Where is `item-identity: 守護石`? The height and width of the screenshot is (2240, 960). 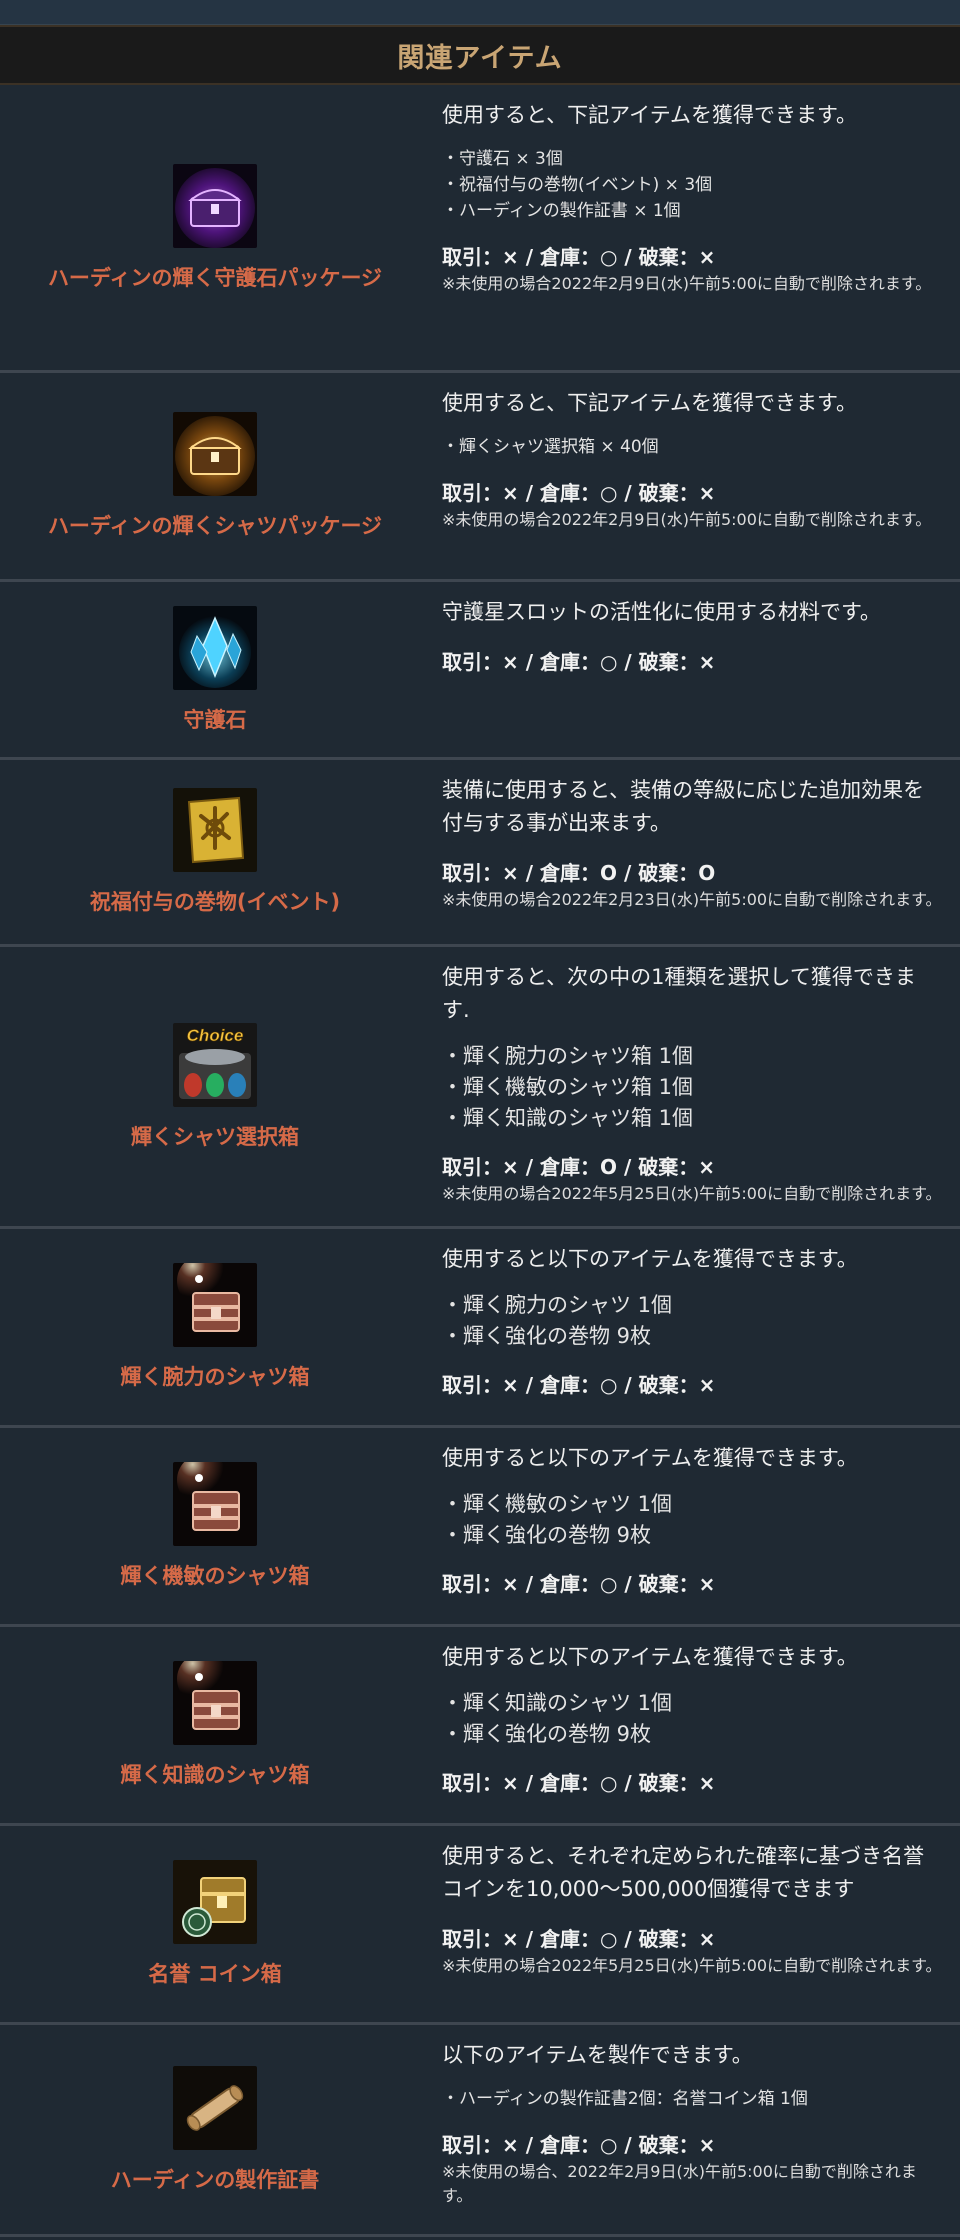
item-identity: 守護石 is located at coordinates (215, 669).